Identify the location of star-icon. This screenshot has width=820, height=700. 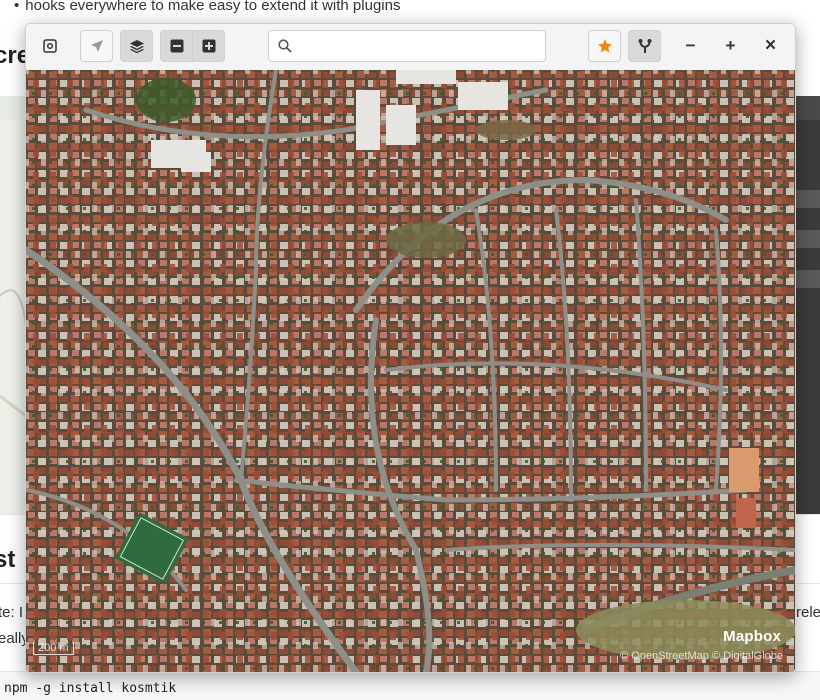
(604, 46).